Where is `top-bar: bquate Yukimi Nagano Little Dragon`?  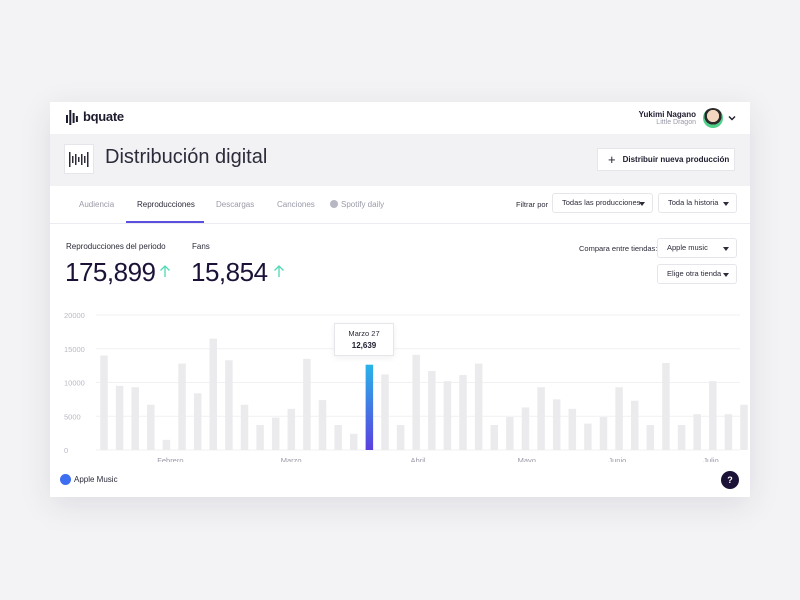 top-bar: bquate Yukimi Nagano Little Dragon is located at coordinates (400, 118).